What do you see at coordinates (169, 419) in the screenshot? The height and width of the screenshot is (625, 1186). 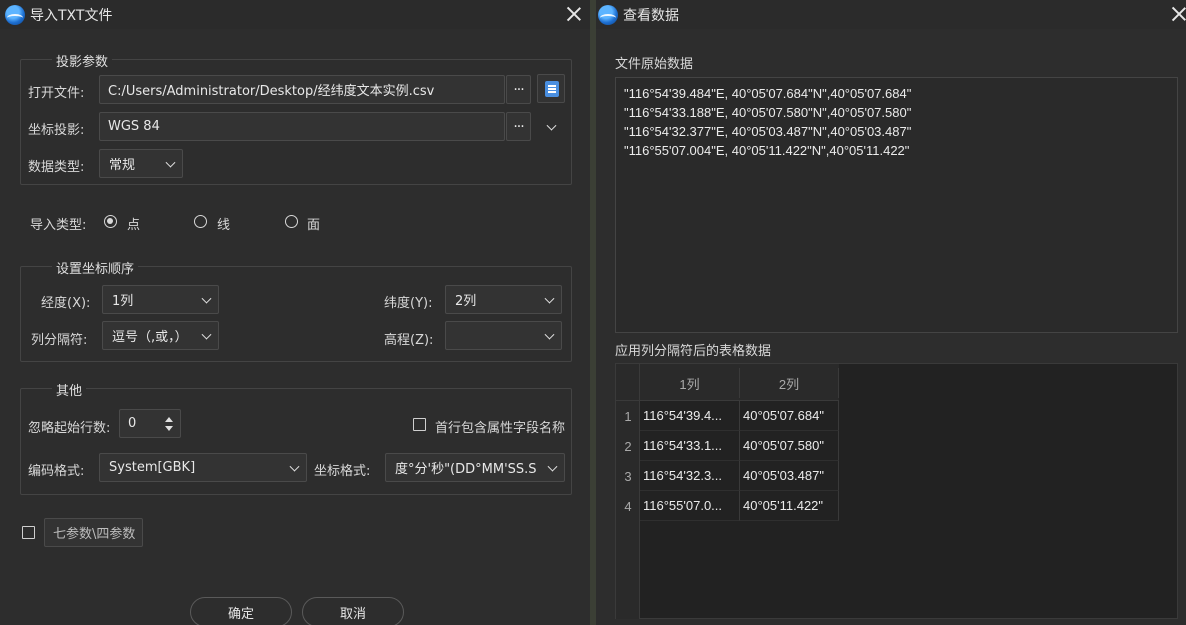 I see `spin-up-icon` at bounding box center [169, 419].